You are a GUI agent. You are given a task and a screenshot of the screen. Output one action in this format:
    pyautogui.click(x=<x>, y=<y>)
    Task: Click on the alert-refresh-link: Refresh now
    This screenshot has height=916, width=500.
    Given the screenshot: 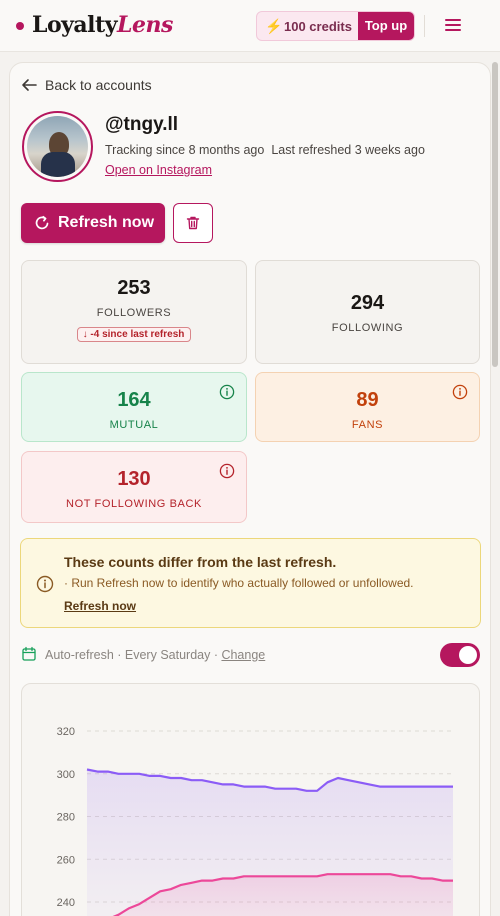 What is the action you would take?
    pyautogui.click(x=100, y=606)
    